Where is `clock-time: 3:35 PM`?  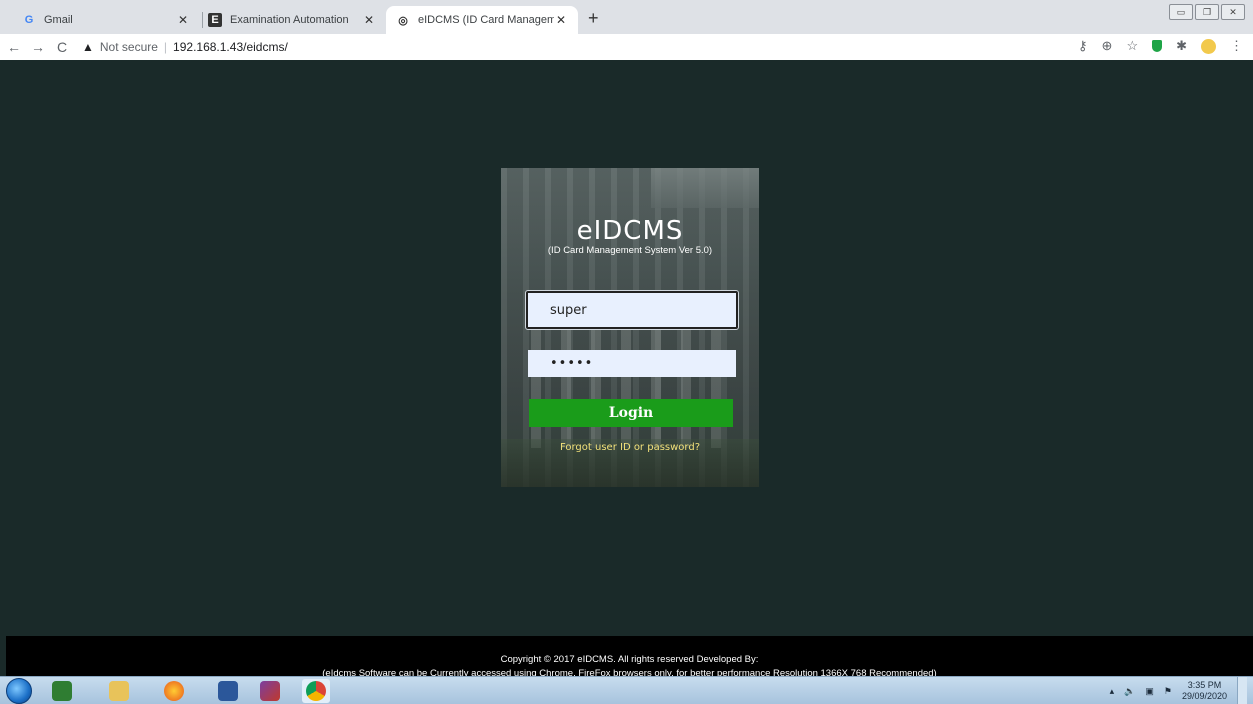
clock-time: 3:35 PM is located at coordinates (1204, 685).